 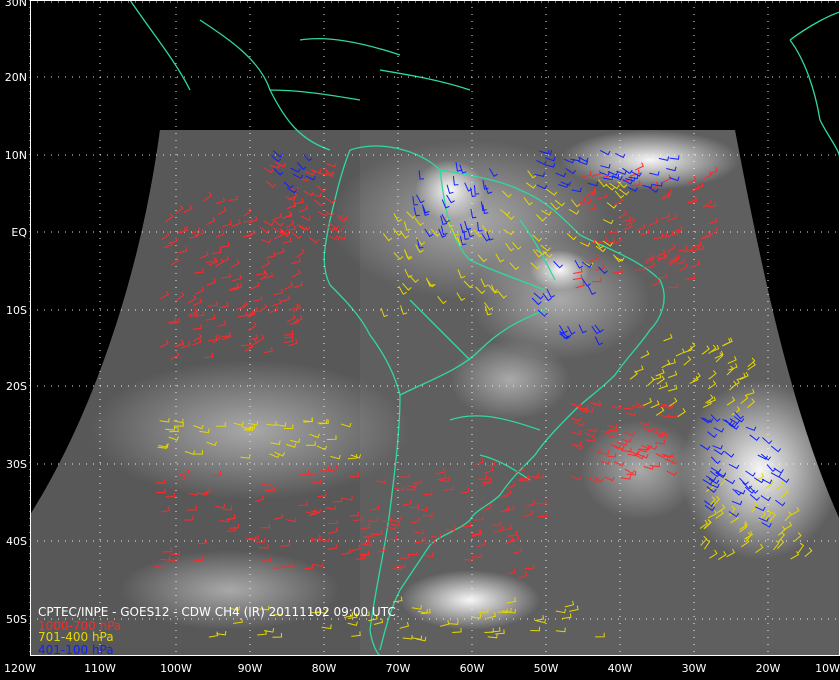 What do you see at coordinates (620, 668) in the screenshot?
I see `lon-label: 40W` at bounding box center [620, 668].